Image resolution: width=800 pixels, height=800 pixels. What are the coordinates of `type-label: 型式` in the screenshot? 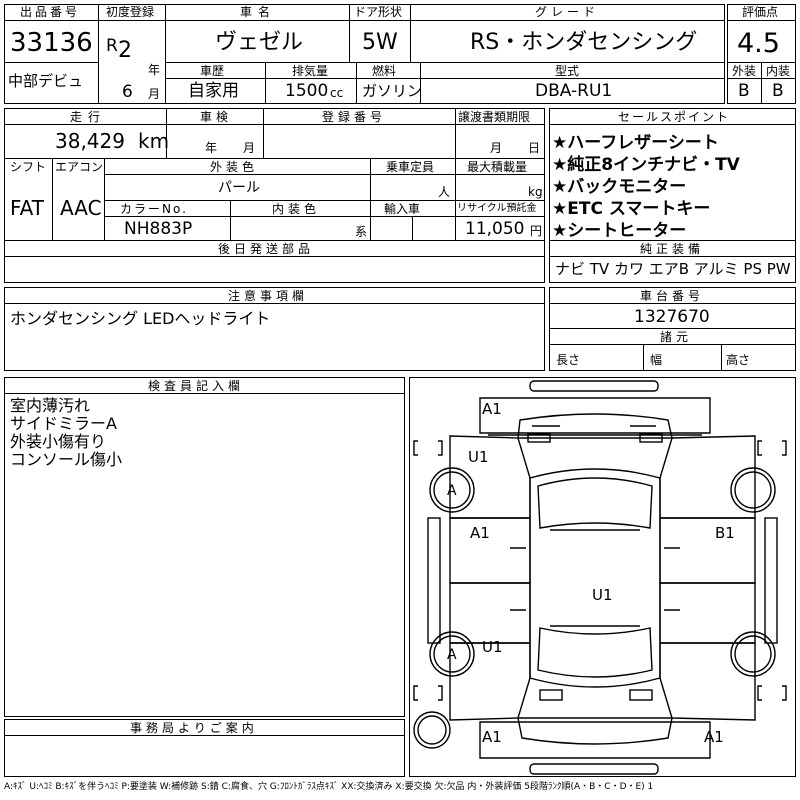 It's located at (567, 71).